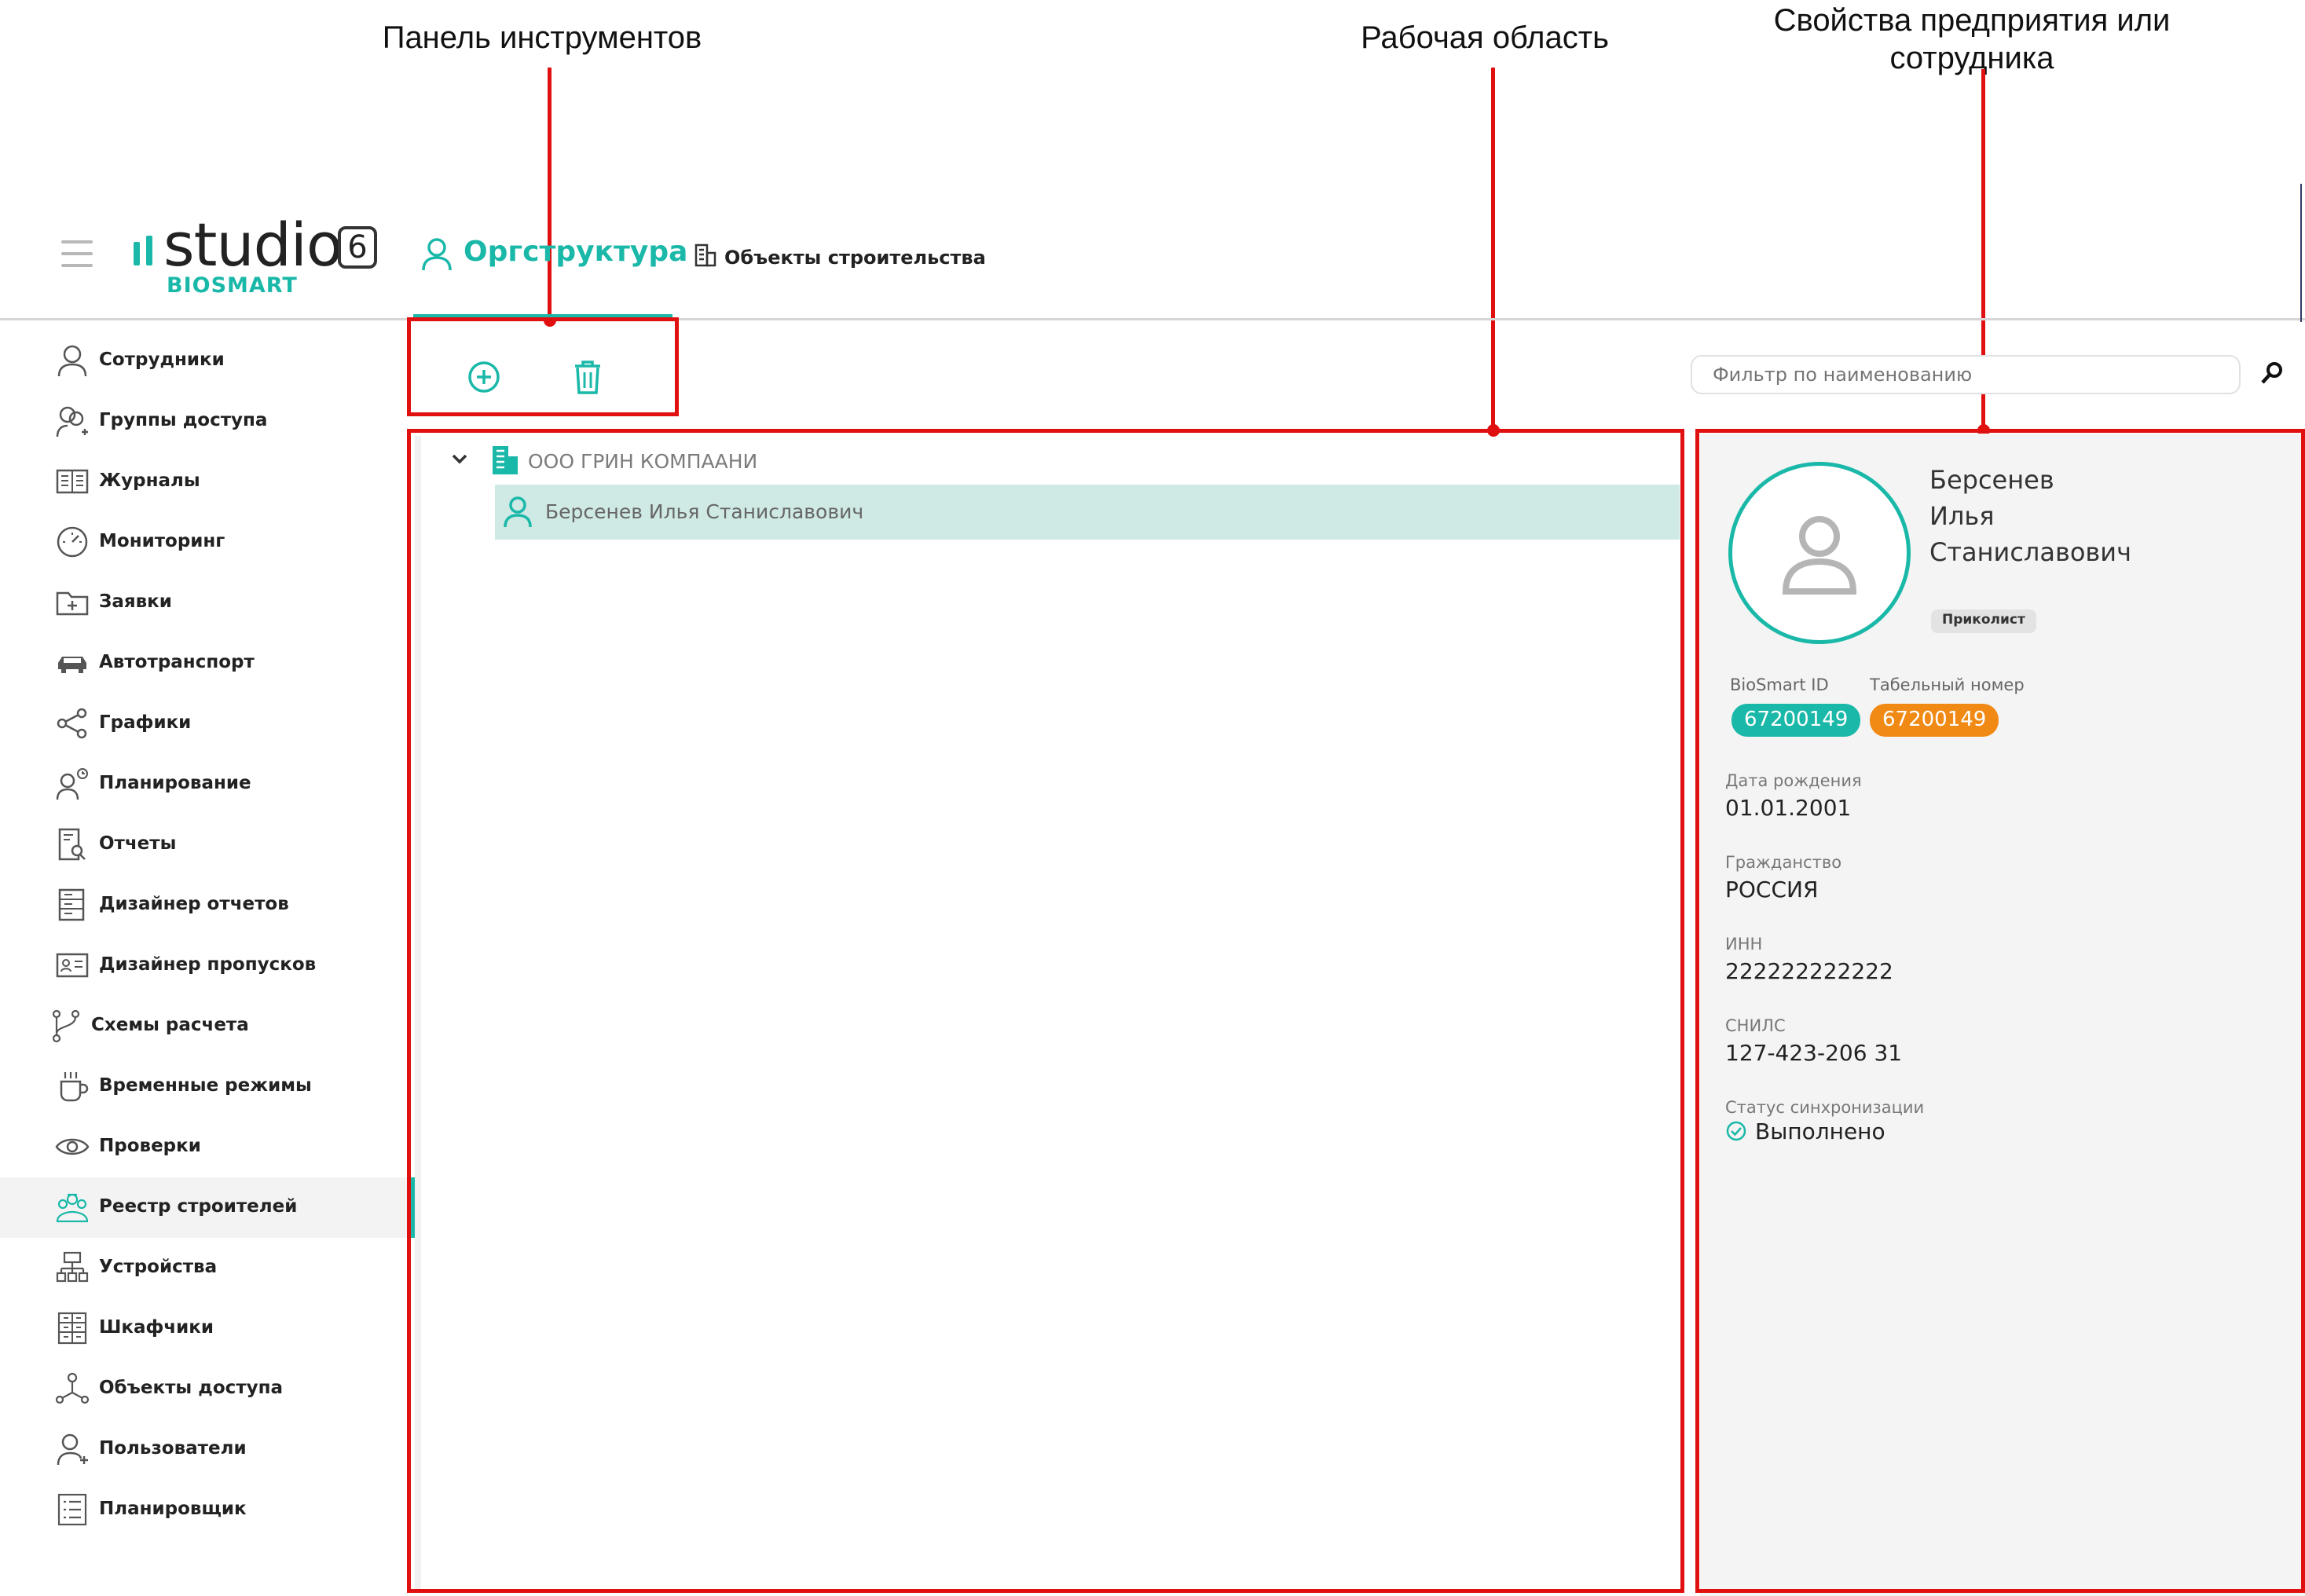  What do you see at coordinates (207, 482) in the screenshot?
I see `sidebar-item-journals: Журналы` at bounding box center [207, 482].